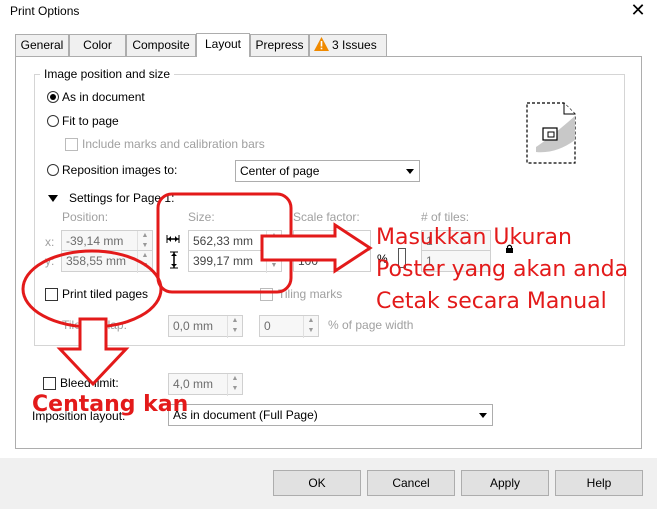 The height and width of the screenshot is (509, 657). What do you see at coordinates (474, 237) in the screenshot?
I see `annotation-line1: Masukkan Ukuran` at bounding box center [474, 237].